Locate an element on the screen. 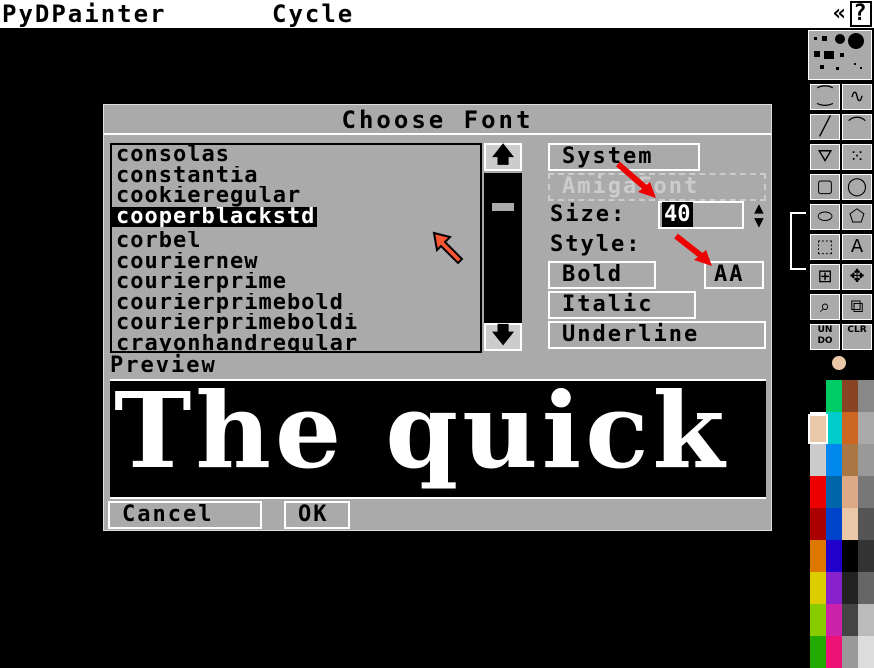  symmetry-icon: ✥ is located at coordinates (857, 277).